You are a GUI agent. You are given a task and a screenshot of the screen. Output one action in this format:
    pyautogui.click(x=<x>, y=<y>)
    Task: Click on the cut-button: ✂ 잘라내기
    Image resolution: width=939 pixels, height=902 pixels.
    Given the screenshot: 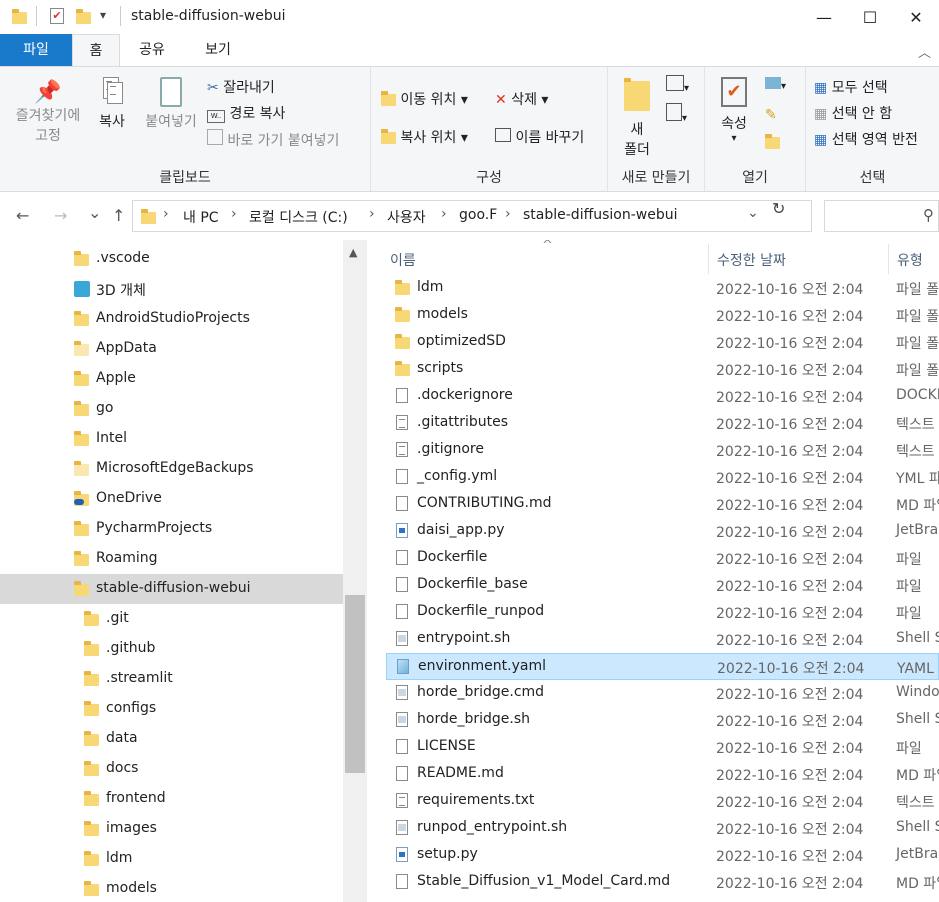 What is the action you would take?
    pyautogui.click(x=241, y=87)
    